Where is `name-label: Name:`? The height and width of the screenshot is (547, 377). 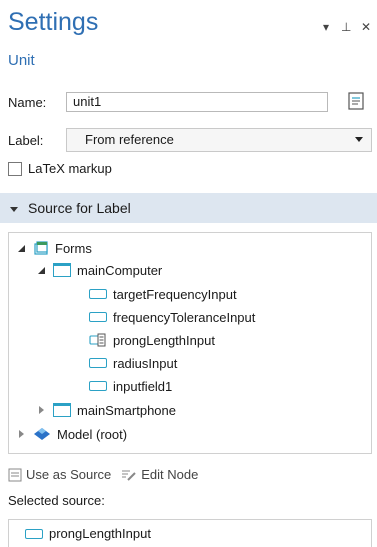 name-label: Name: is located at coordinates (27, 102).